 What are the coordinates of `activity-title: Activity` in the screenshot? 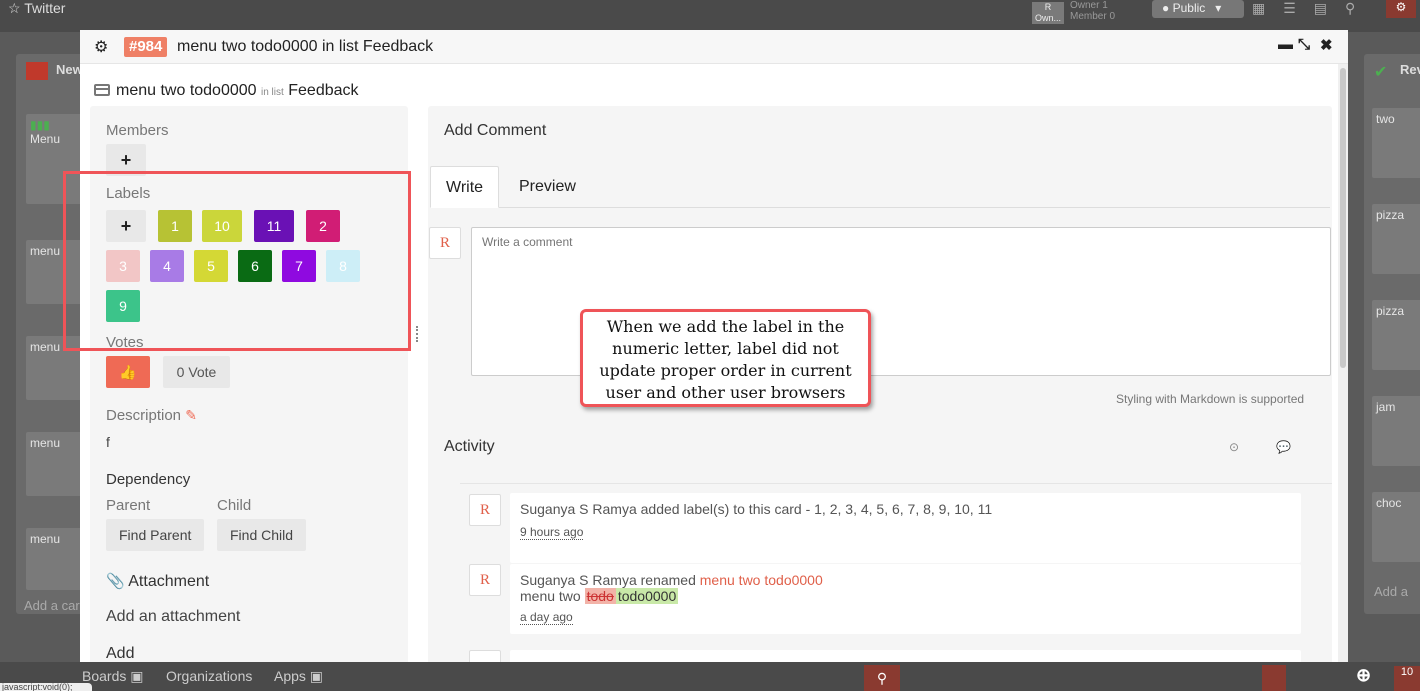 It's located at (469, 446).